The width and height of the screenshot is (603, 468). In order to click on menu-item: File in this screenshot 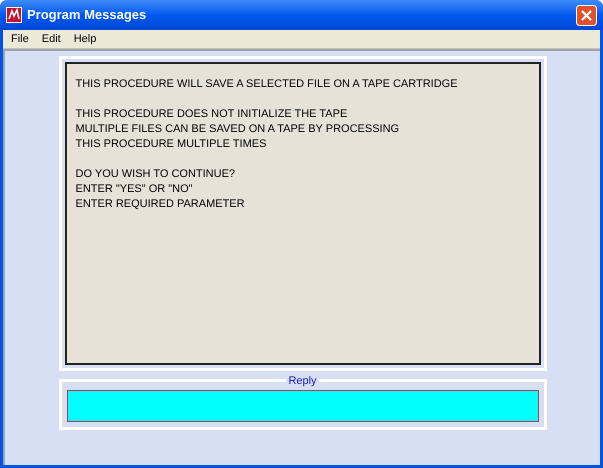, I will do `click(20, 39)`.